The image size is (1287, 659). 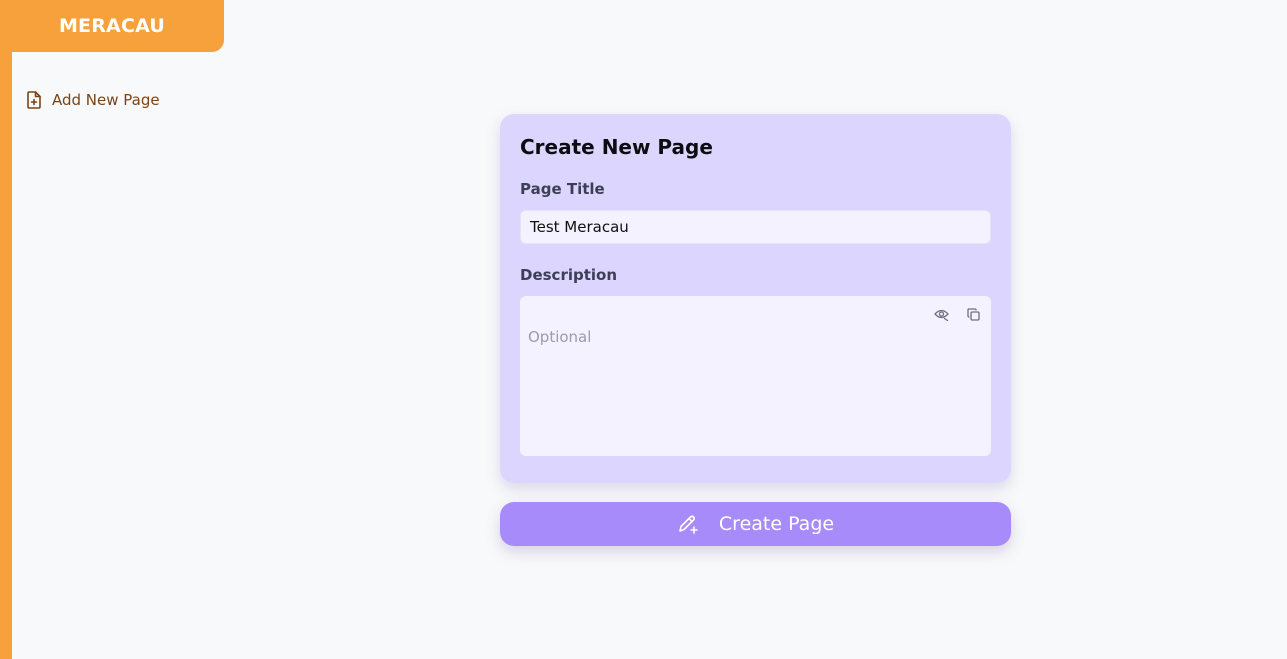 I want to click on brand-header: MERACAU, so click(x=112, y=26).